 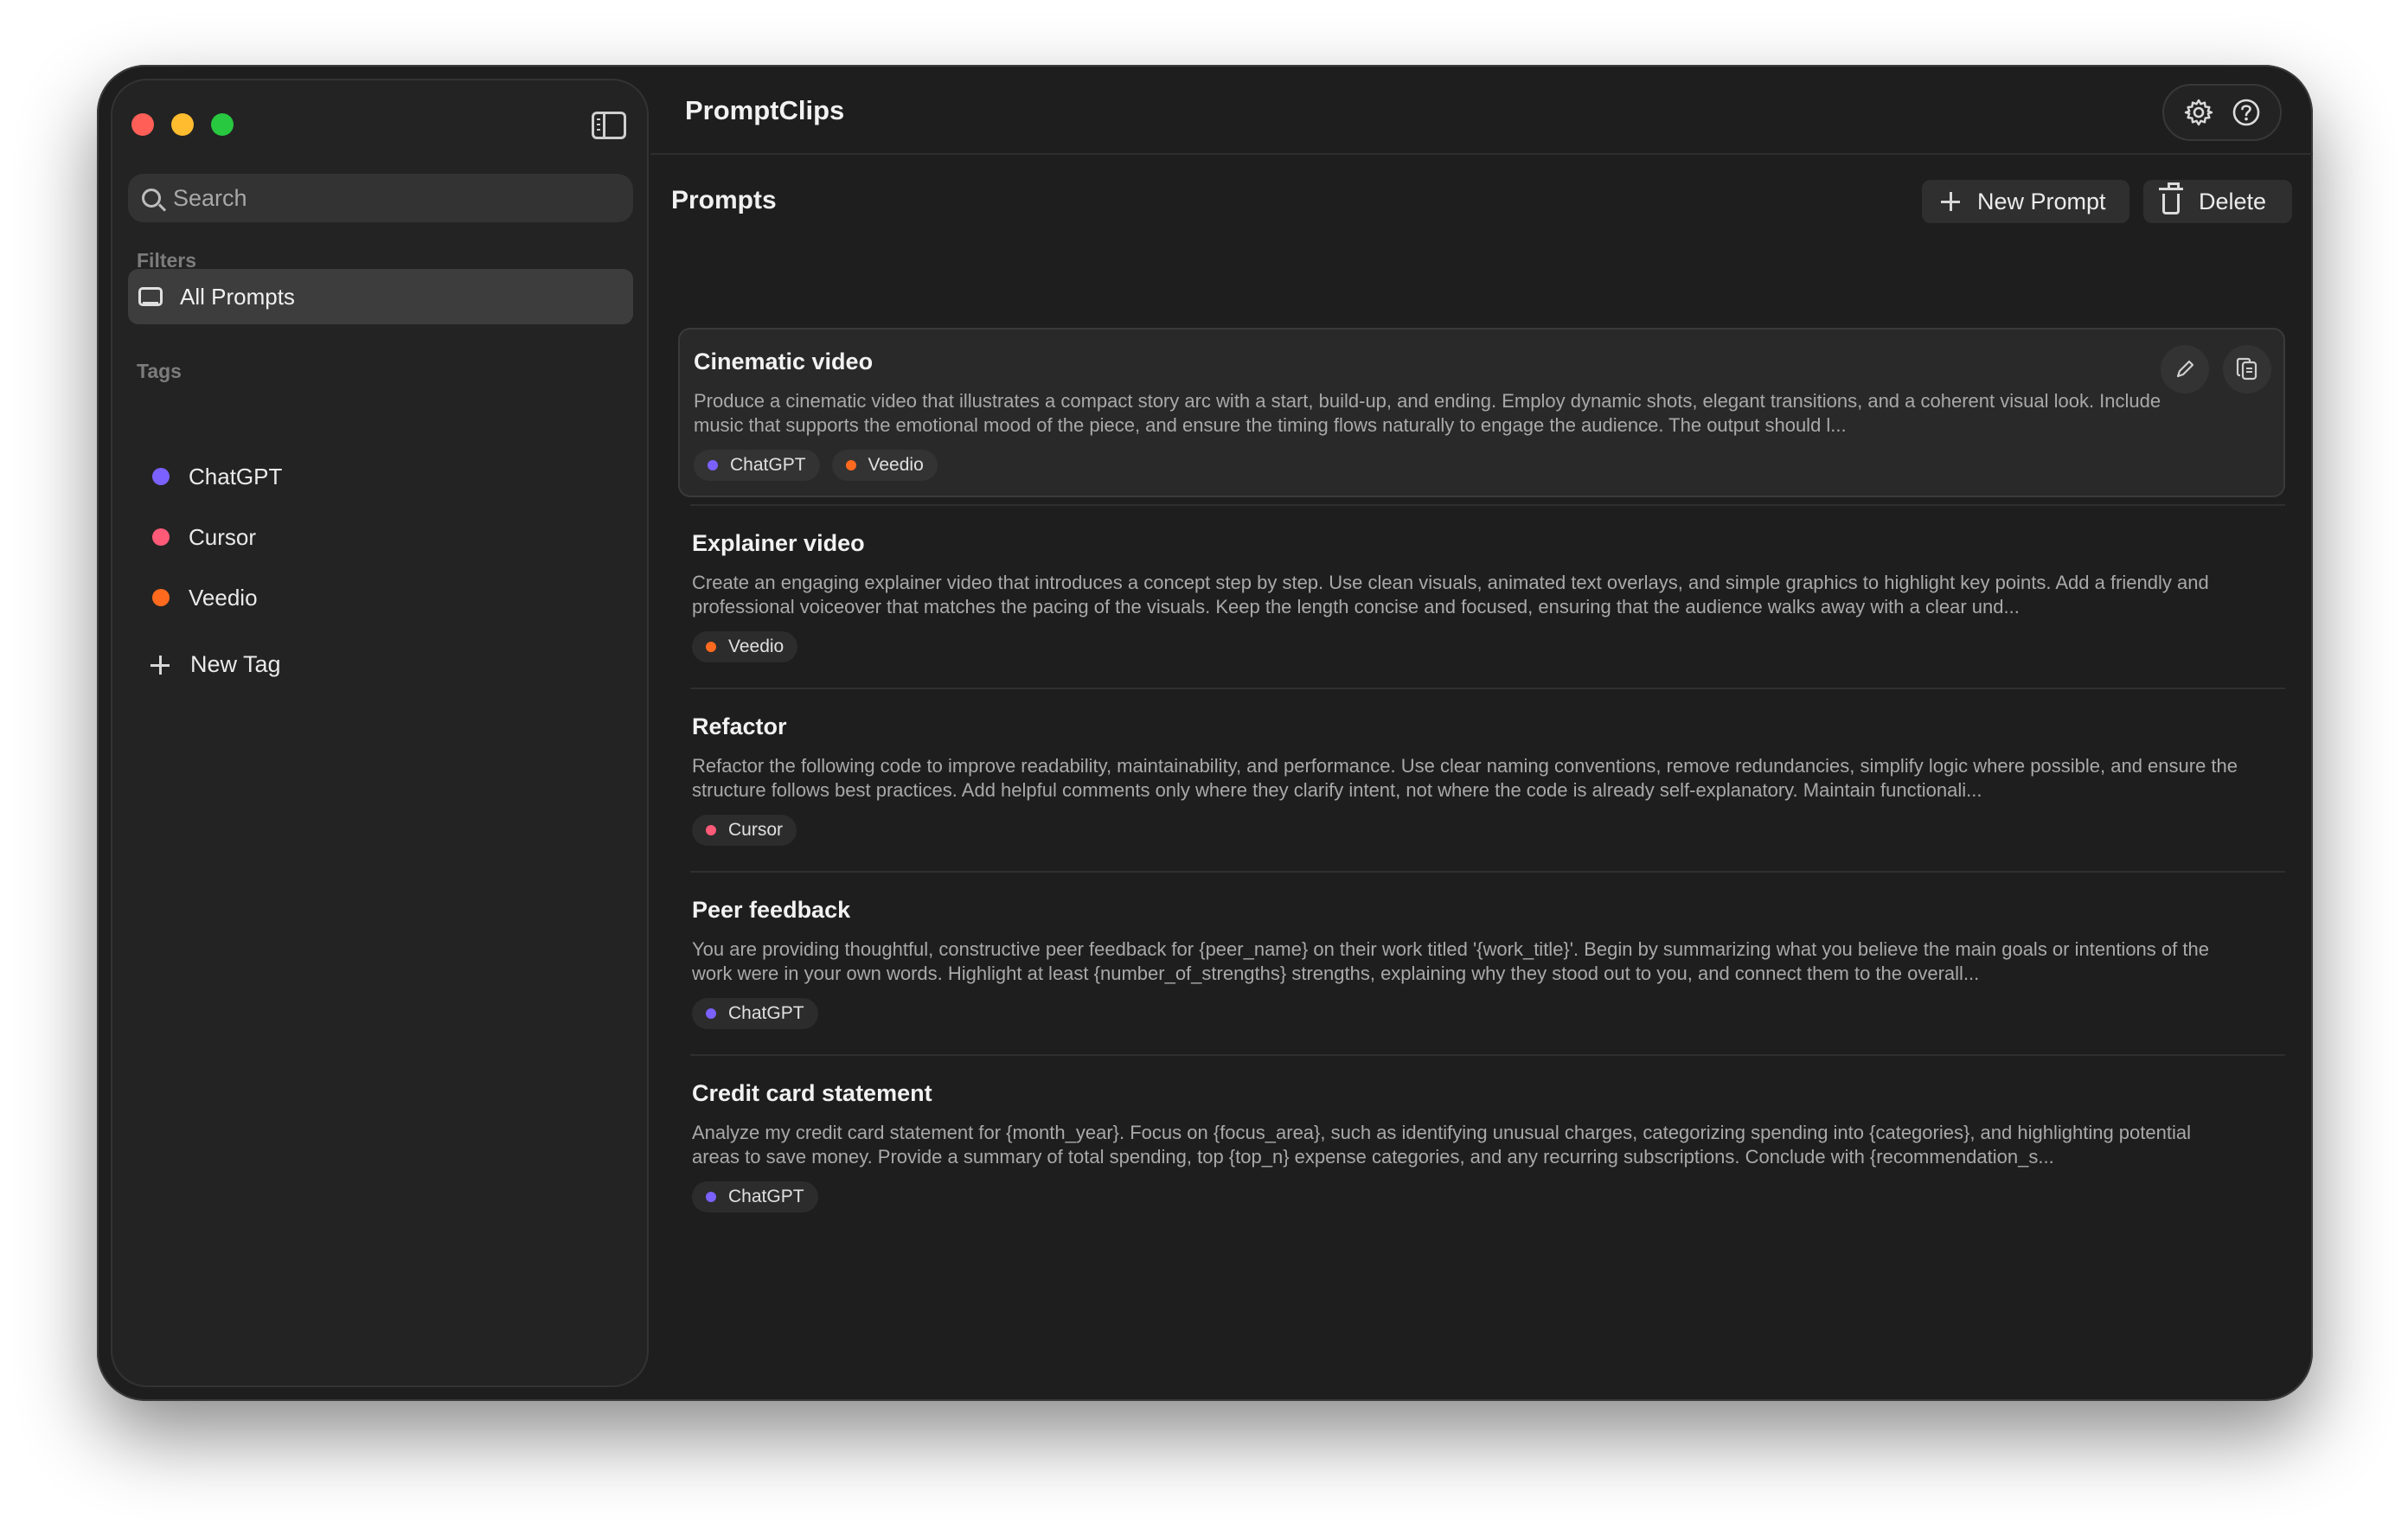 I want to click on prompt-tags: ChatGPT Veedio, so click(x=1482, y=466).